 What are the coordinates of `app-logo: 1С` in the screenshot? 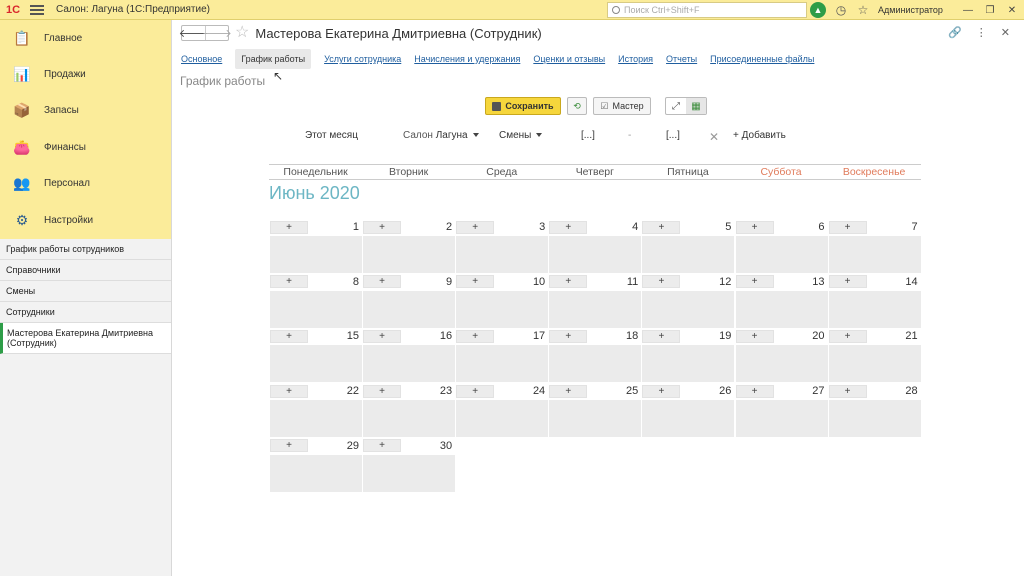 It's located at (13, 10).